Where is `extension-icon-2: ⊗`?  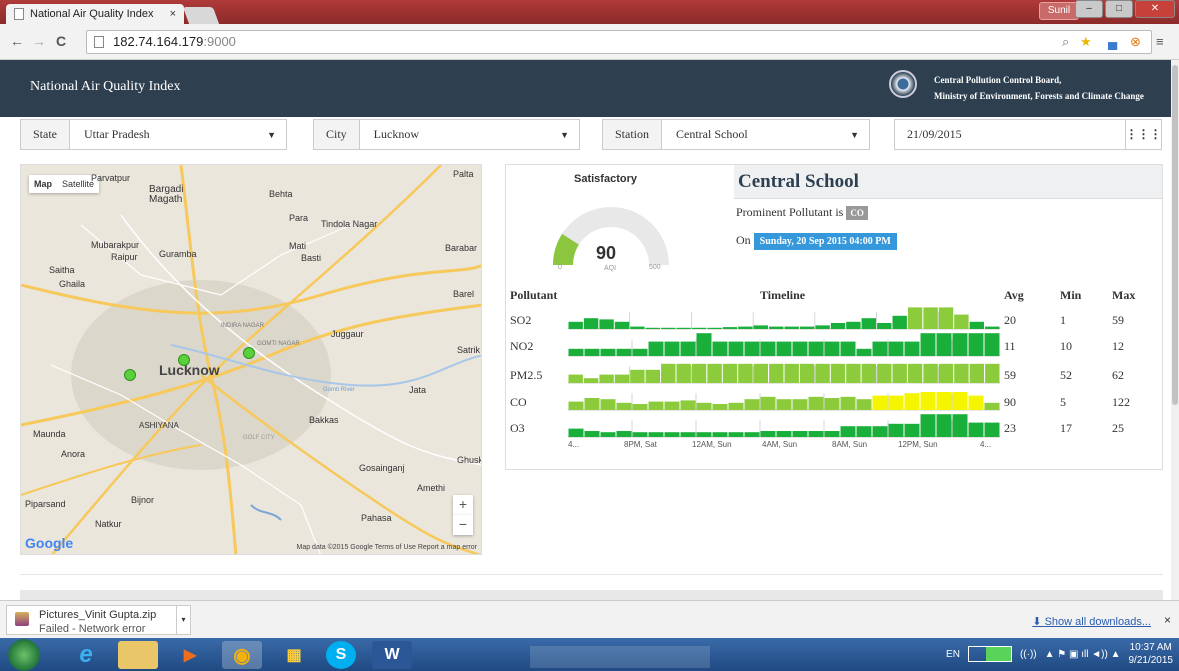 extension-icon-2: ⊗ is located at coordinates (1135, 42).